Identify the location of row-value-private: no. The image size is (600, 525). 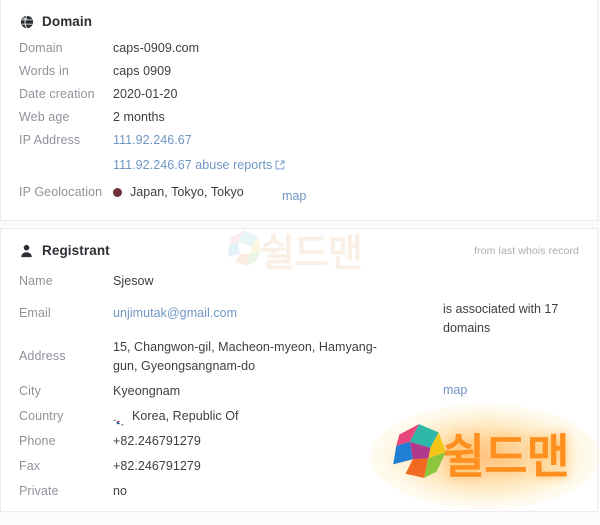
(120, 491).